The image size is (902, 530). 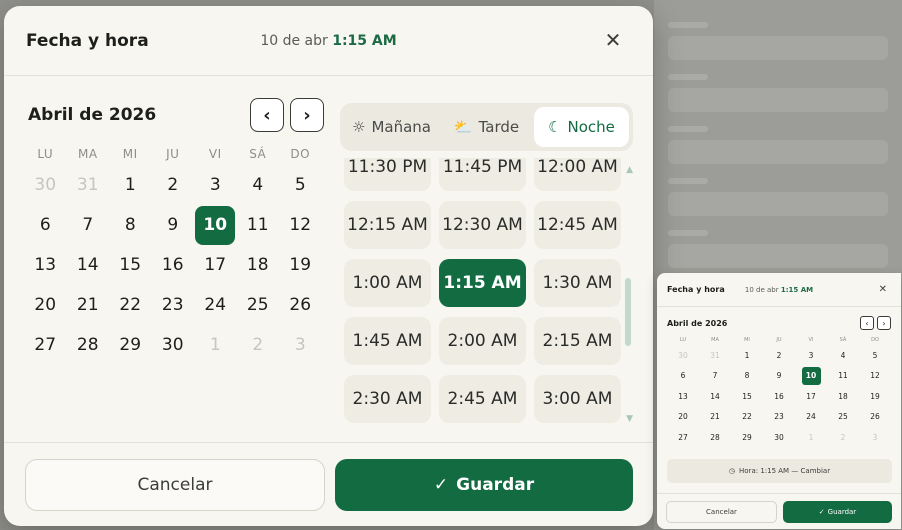 I want to click on mini-day-cell: 29, so click(x=747, y=437).